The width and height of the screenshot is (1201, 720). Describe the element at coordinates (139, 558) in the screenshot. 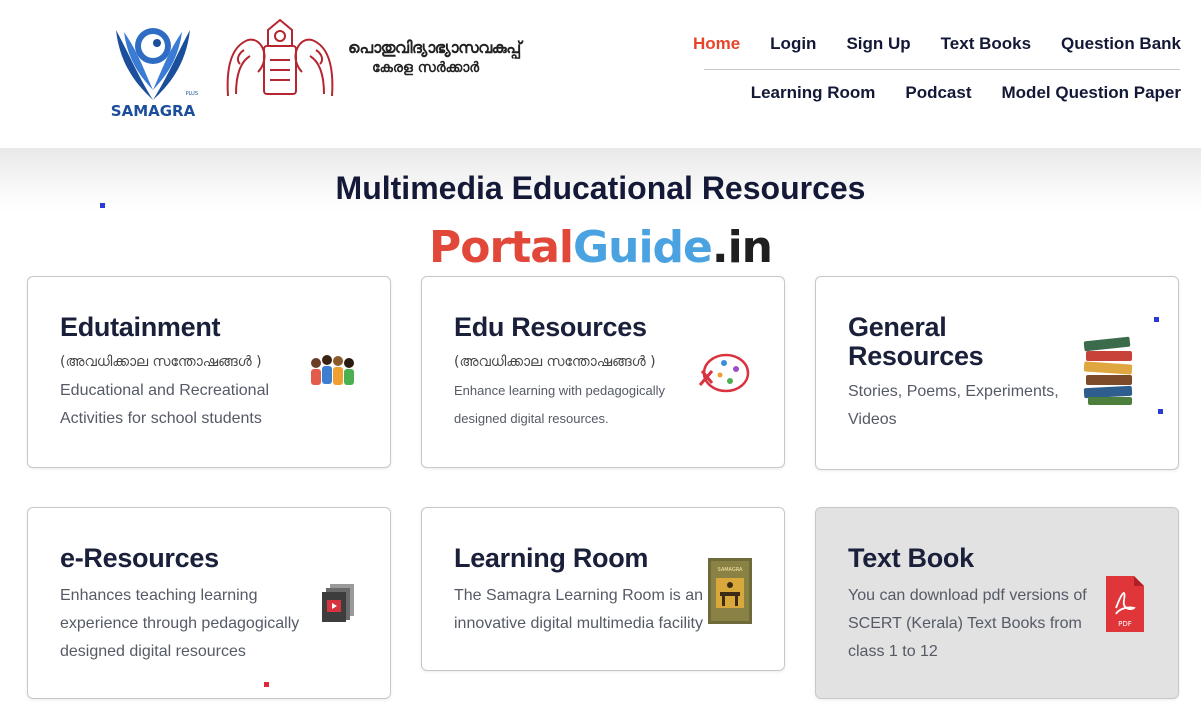

I see `card-title: e-Resources` at that location.